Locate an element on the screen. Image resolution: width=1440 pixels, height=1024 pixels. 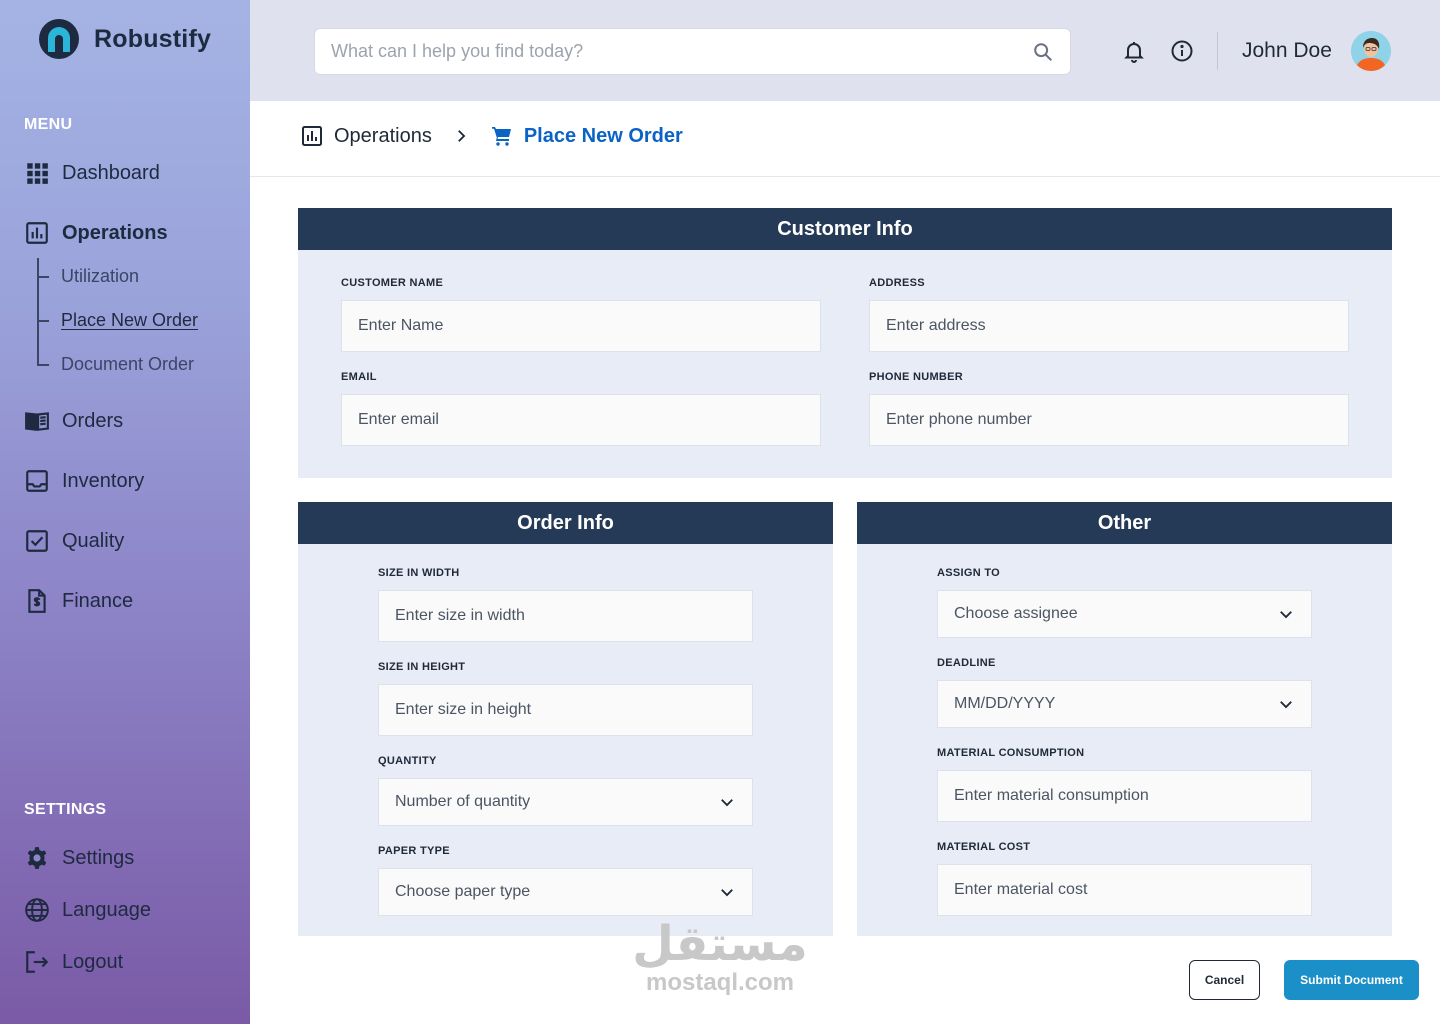
address-input is located at coordinates (1109, 326).